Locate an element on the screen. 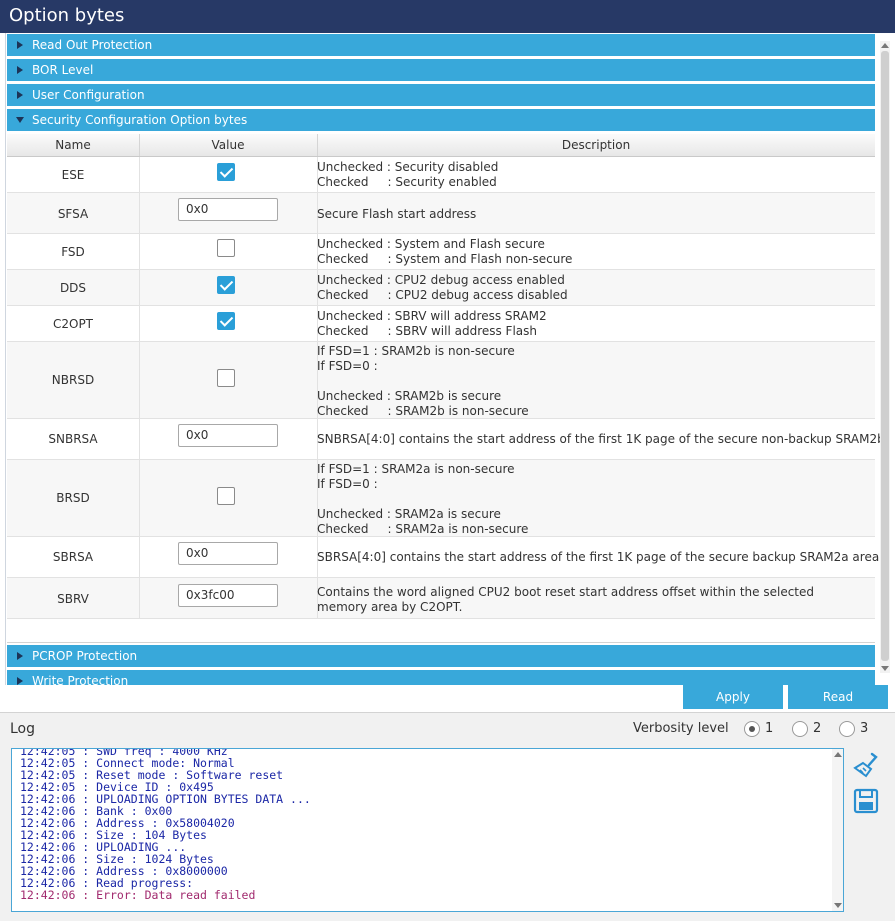 The width and height of the screenshot is (895, 921). verbosity-level-label: 2 is located at coordinates (817, 728).